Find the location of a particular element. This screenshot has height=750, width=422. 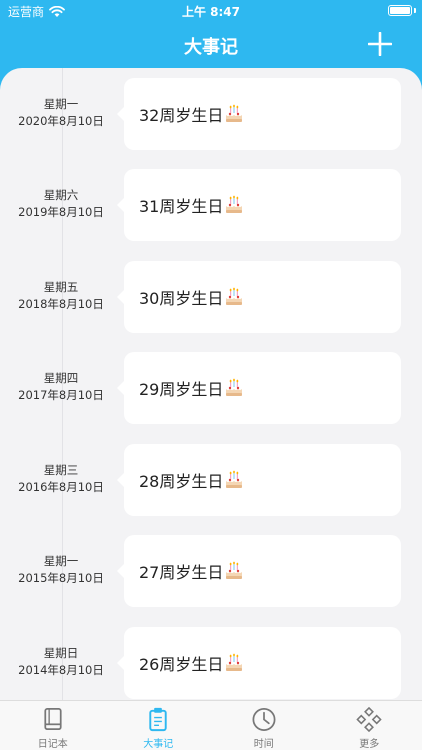

event-row: 星期日 2014年8月10日 26周岁生日 is located at coordinates (211, 663).